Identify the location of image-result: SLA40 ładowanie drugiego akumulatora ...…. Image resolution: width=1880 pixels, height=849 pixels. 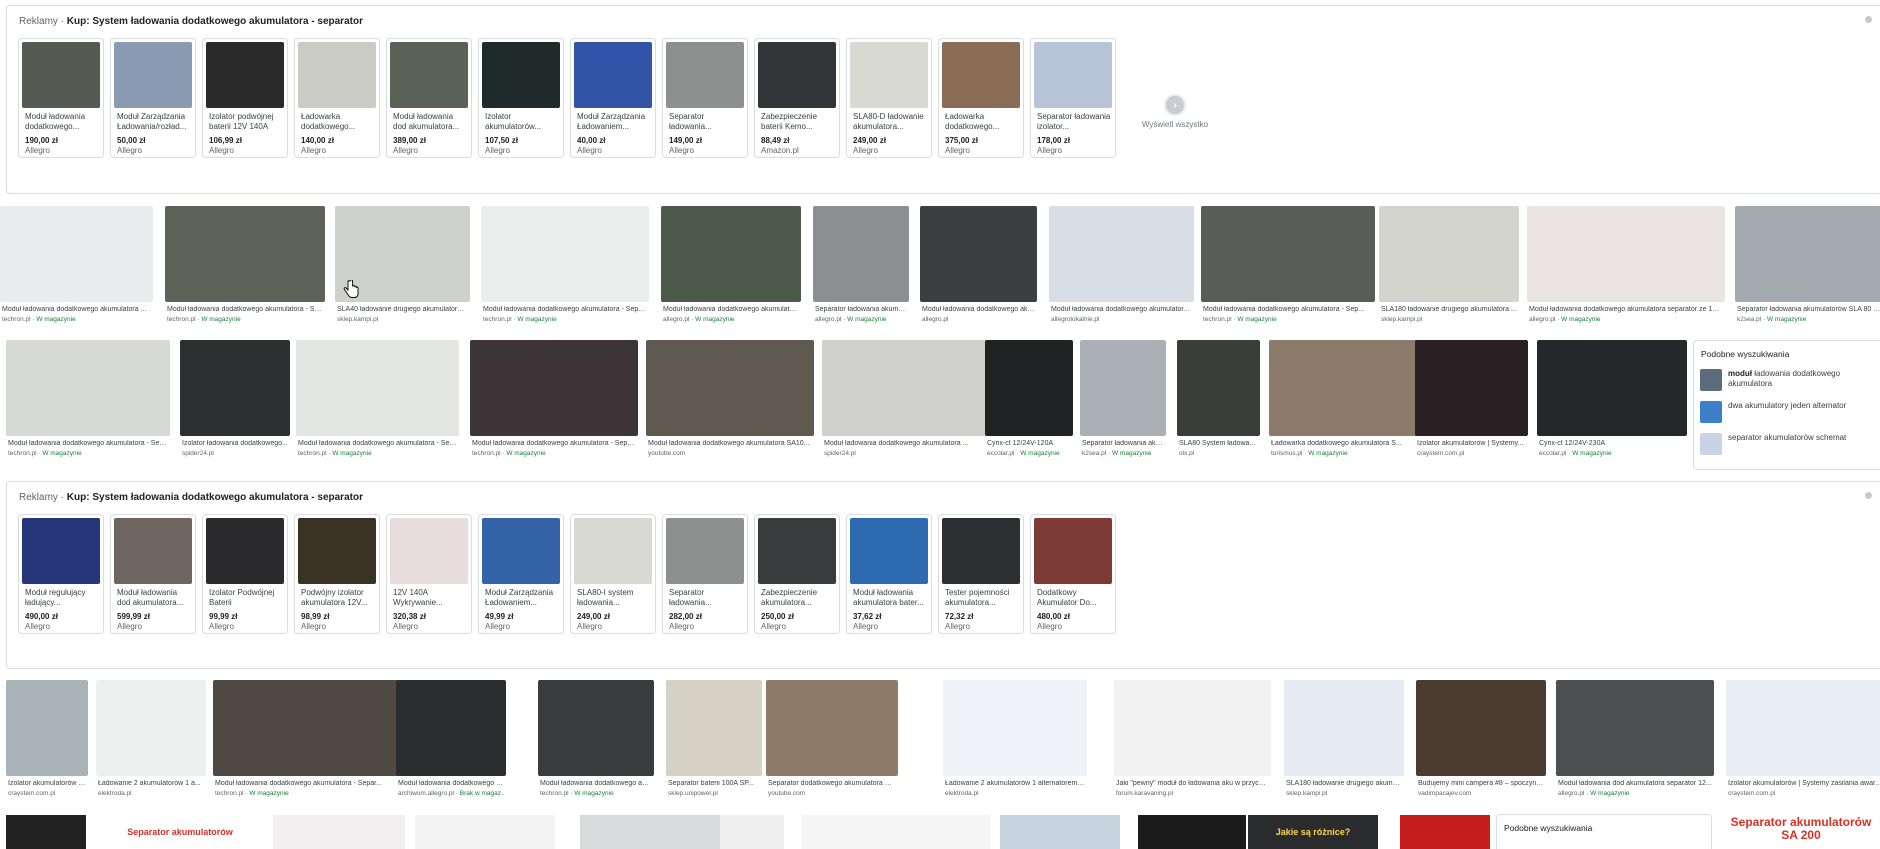
(402, 268).